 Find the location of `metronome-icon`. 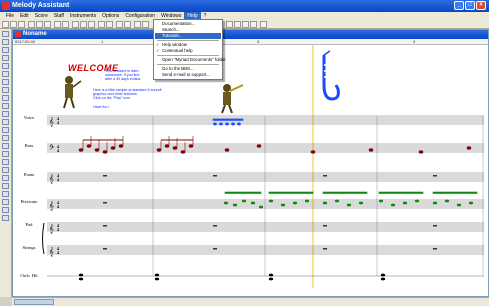

metronome-icon is located at coordinates (263, 24).